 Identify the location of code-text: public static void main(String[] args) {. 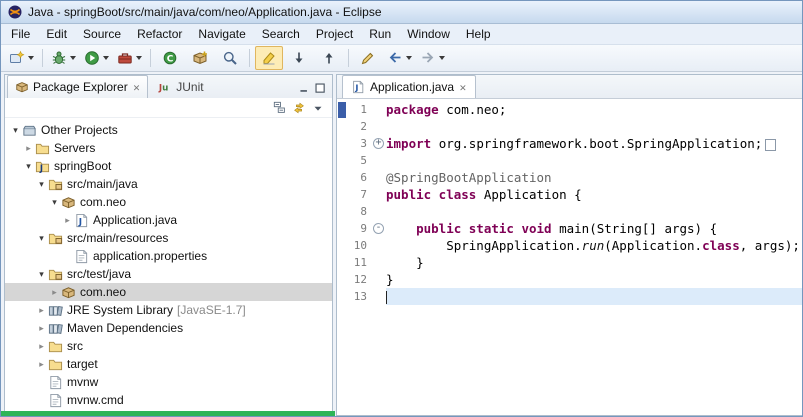
(594, 228).